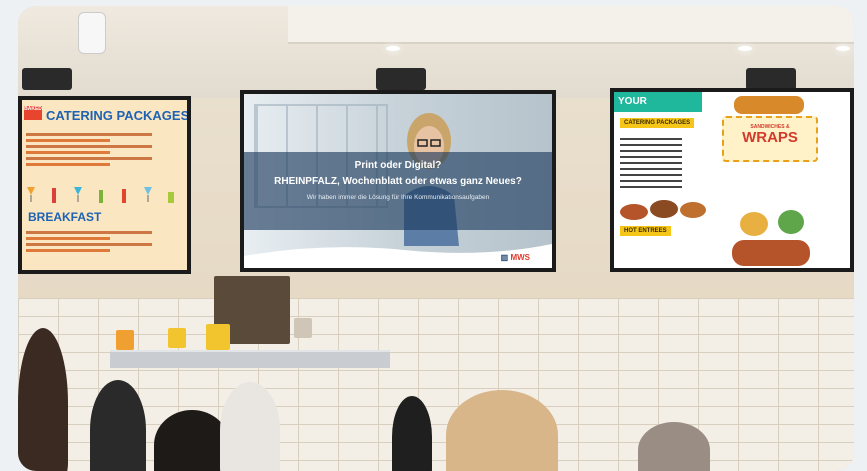  I want to click on menu-title: CATERING PACKAGES, so click(116, 115).